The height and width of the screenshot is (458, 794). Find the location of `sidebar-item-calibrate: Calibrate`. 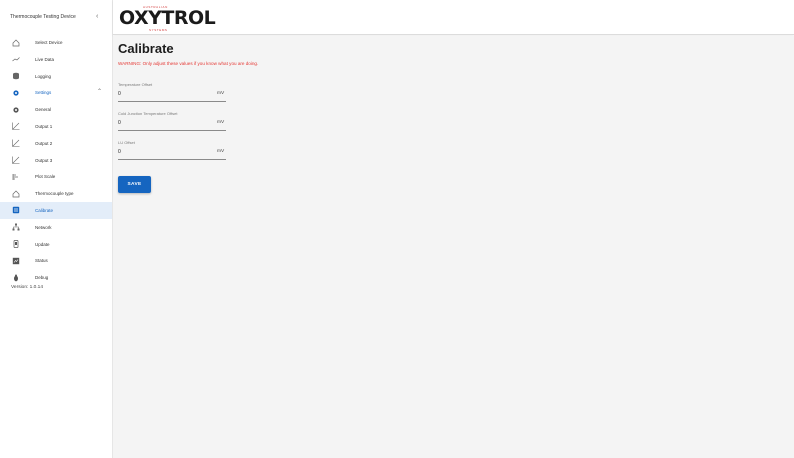

sidebar-item-calibrate: Calibrate is located at coordinates (56, 210).